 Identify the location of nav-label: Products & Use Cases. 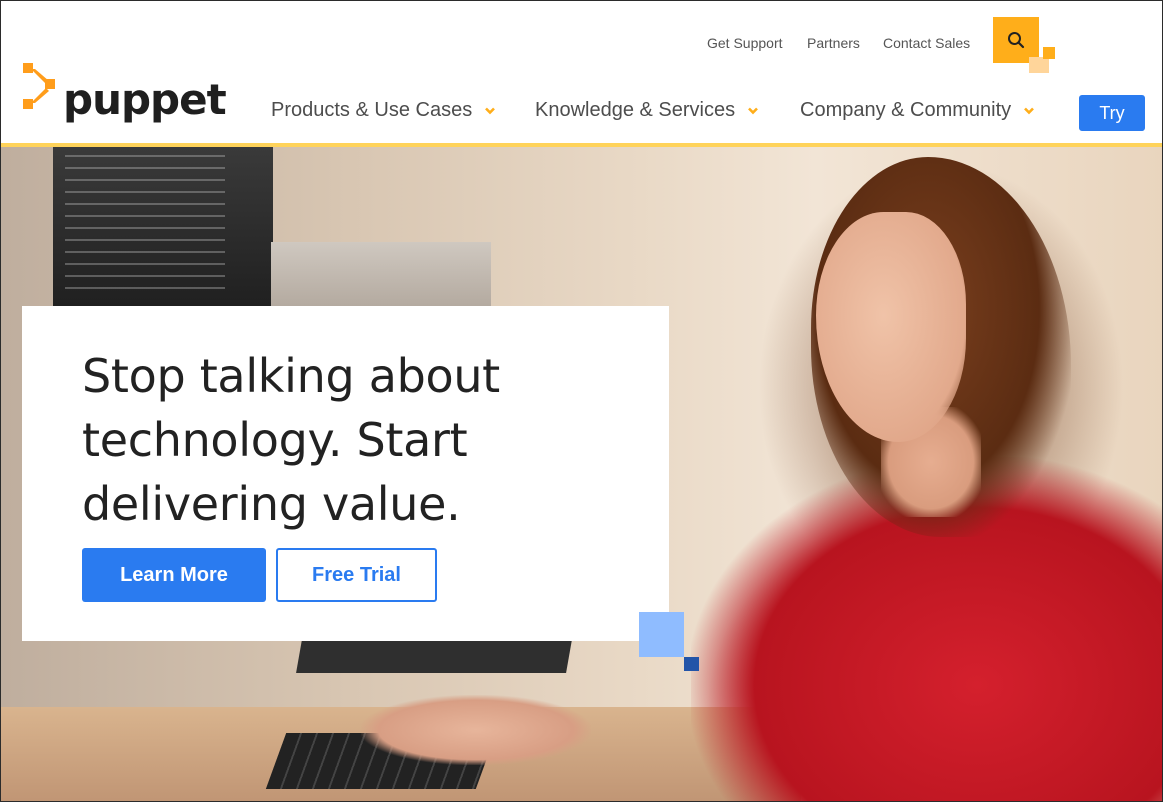
(372, 110).